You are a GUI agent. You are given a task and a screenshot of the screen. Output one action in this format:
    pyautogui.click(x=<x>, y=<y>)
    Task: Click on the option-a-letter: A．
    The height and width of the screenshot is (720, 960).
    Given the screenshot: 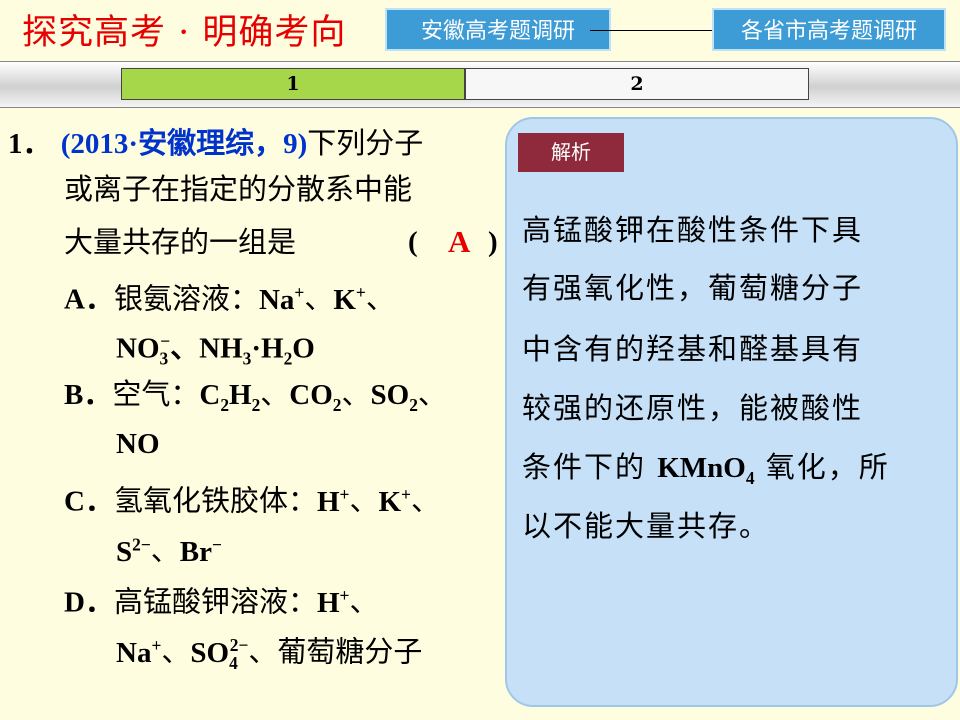 What is the action you would take?
    pyautogui.click(x=89, y=299)
    